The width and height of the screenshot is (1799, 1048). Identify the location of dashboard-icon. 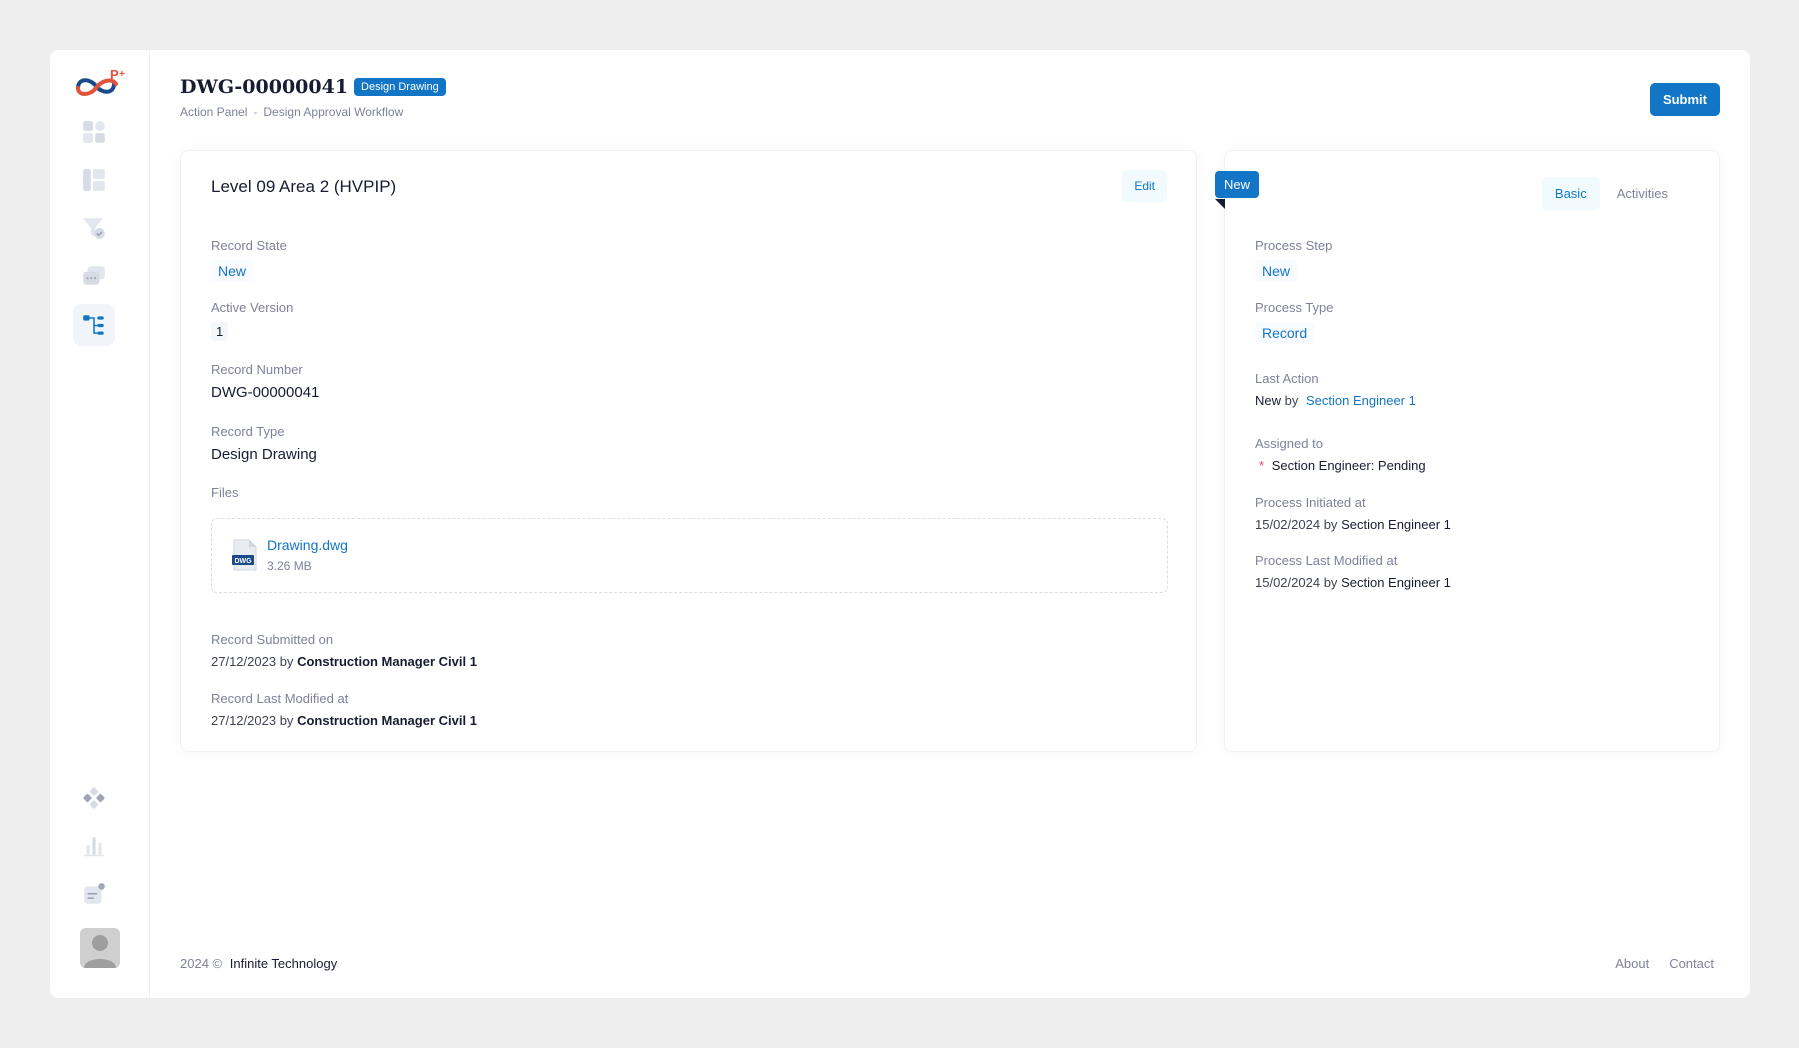
(94, 132).